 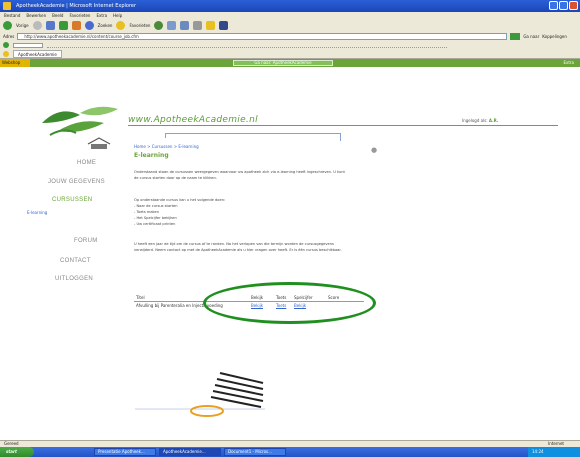 What do you see at coordinates (193, 120) in the screenshot?
I see `site-logo: www.ApotheekAcademie.nl` at bounding box center [193, 120].